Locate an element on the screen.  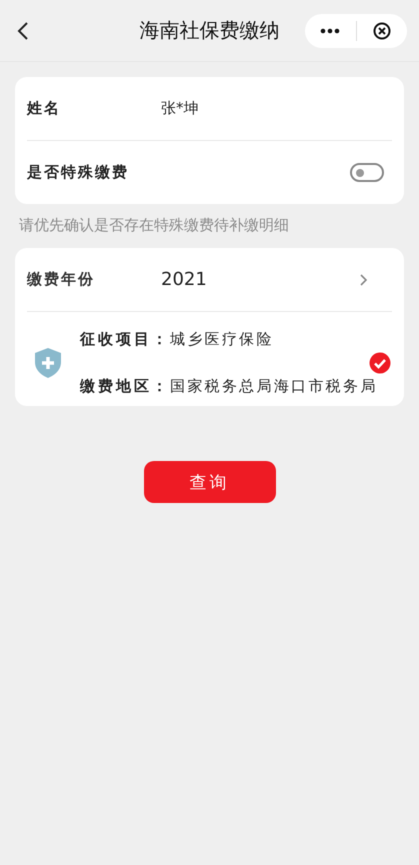
special-payment-label: 是否特殊缴费 is located at coordinates (78, 172).